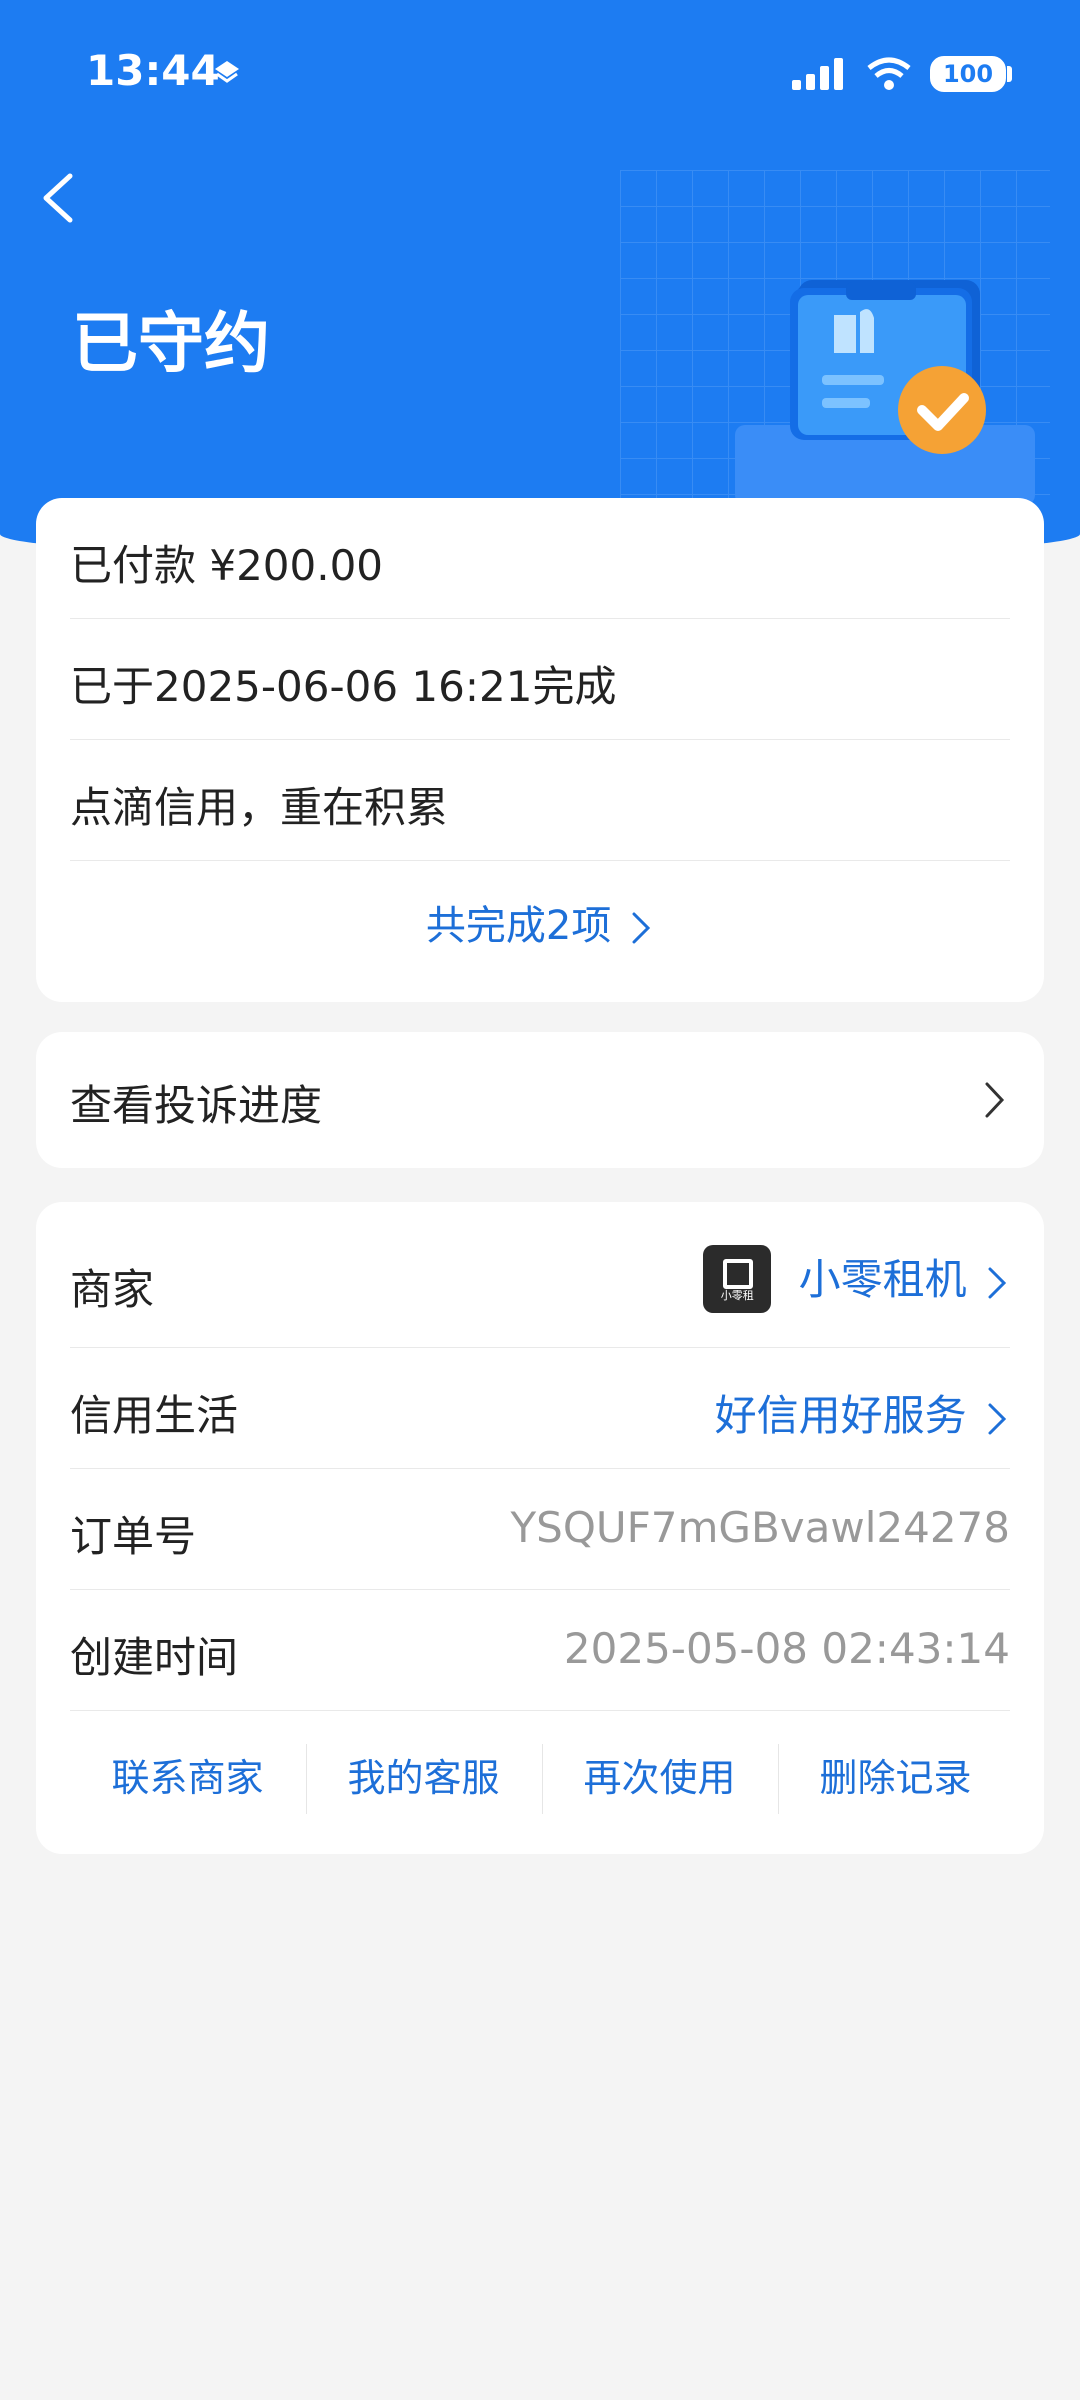 This screenshot has height=2400, width=1080. I want to click on status-time: 13:44, so click(153, 70).